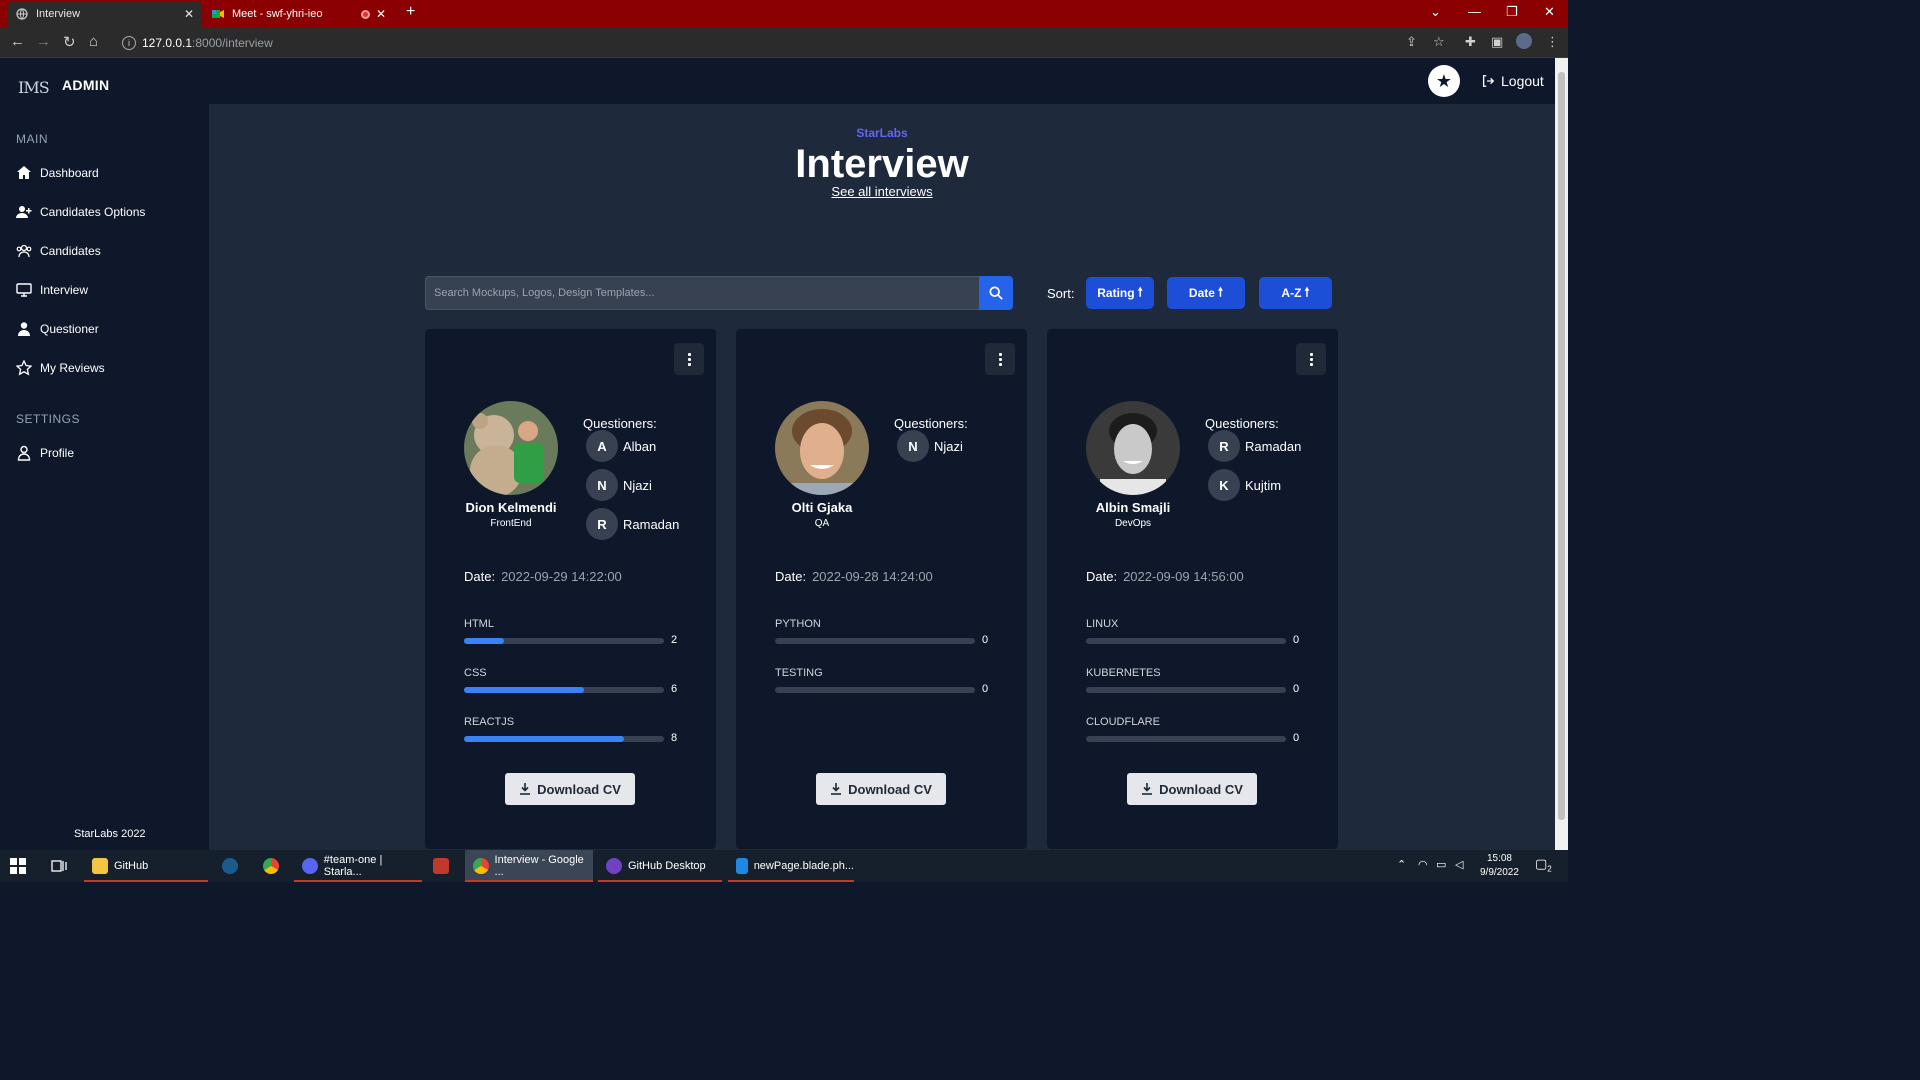  What do you see at coordinates (1120, 293) in the screenshot?
I see `sort-rating-button: Rating 🠕` at bounding box center [1120, 293].